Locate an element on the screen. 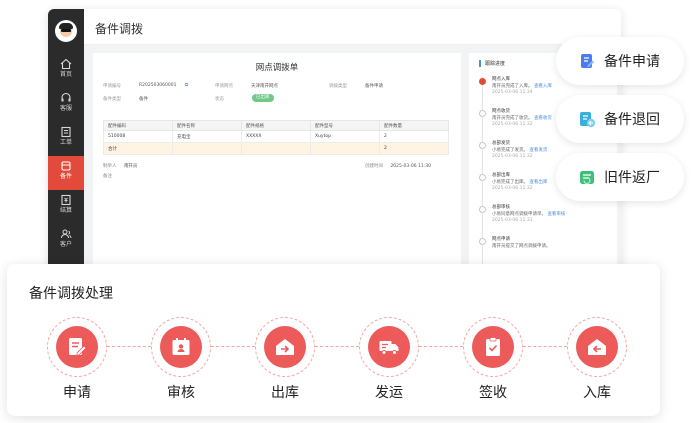 The image size is (698, 423). step-inbound: 入库 is located at coordinates (597, 359).